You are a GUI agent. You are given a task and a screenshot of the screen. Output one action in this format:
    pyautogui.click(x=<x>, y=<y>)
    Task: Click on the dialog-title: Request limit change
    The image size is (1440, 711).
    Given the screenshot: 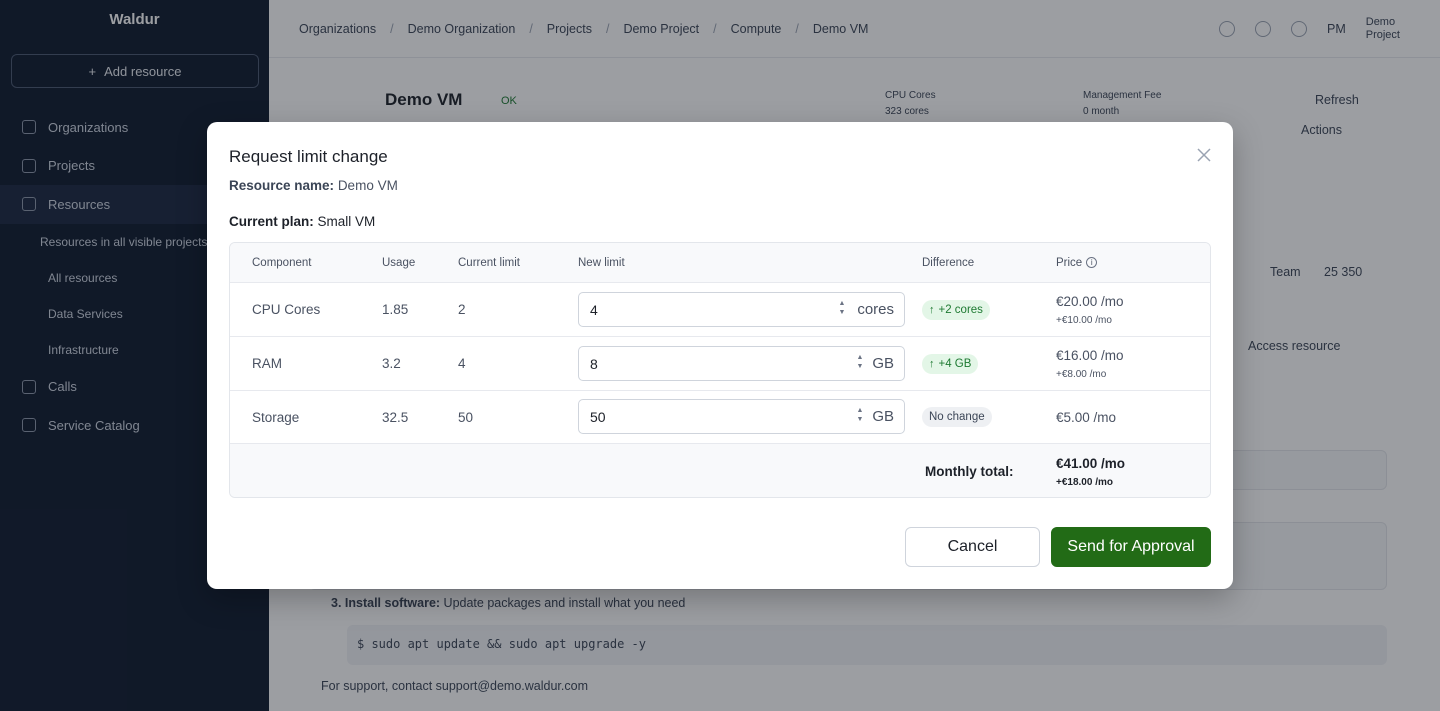 What is the action you would take?
    pyautogui.click(x=308, y=156)
    